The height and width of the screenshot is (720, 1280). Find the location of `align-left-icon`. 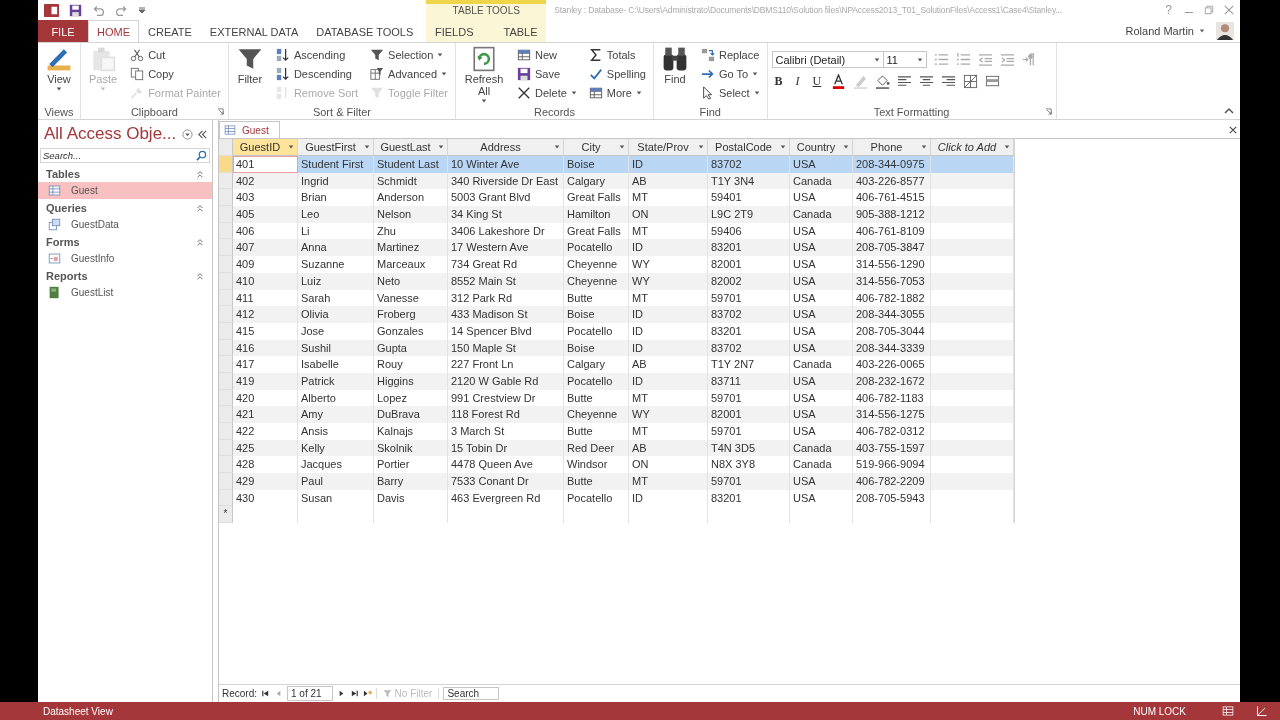

align-left-icon is located at coordinates (905, 81).